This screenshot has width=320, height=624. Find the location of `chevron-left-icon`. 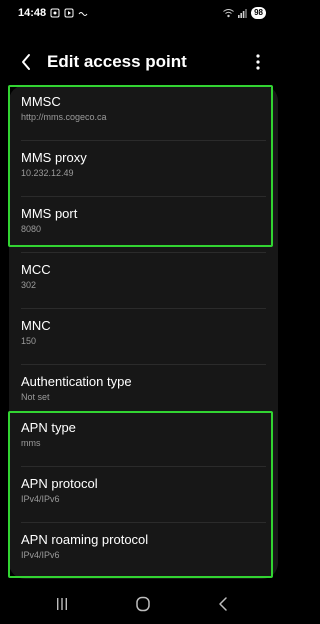

chevron-left-icon is located at coordinates (27, 62).